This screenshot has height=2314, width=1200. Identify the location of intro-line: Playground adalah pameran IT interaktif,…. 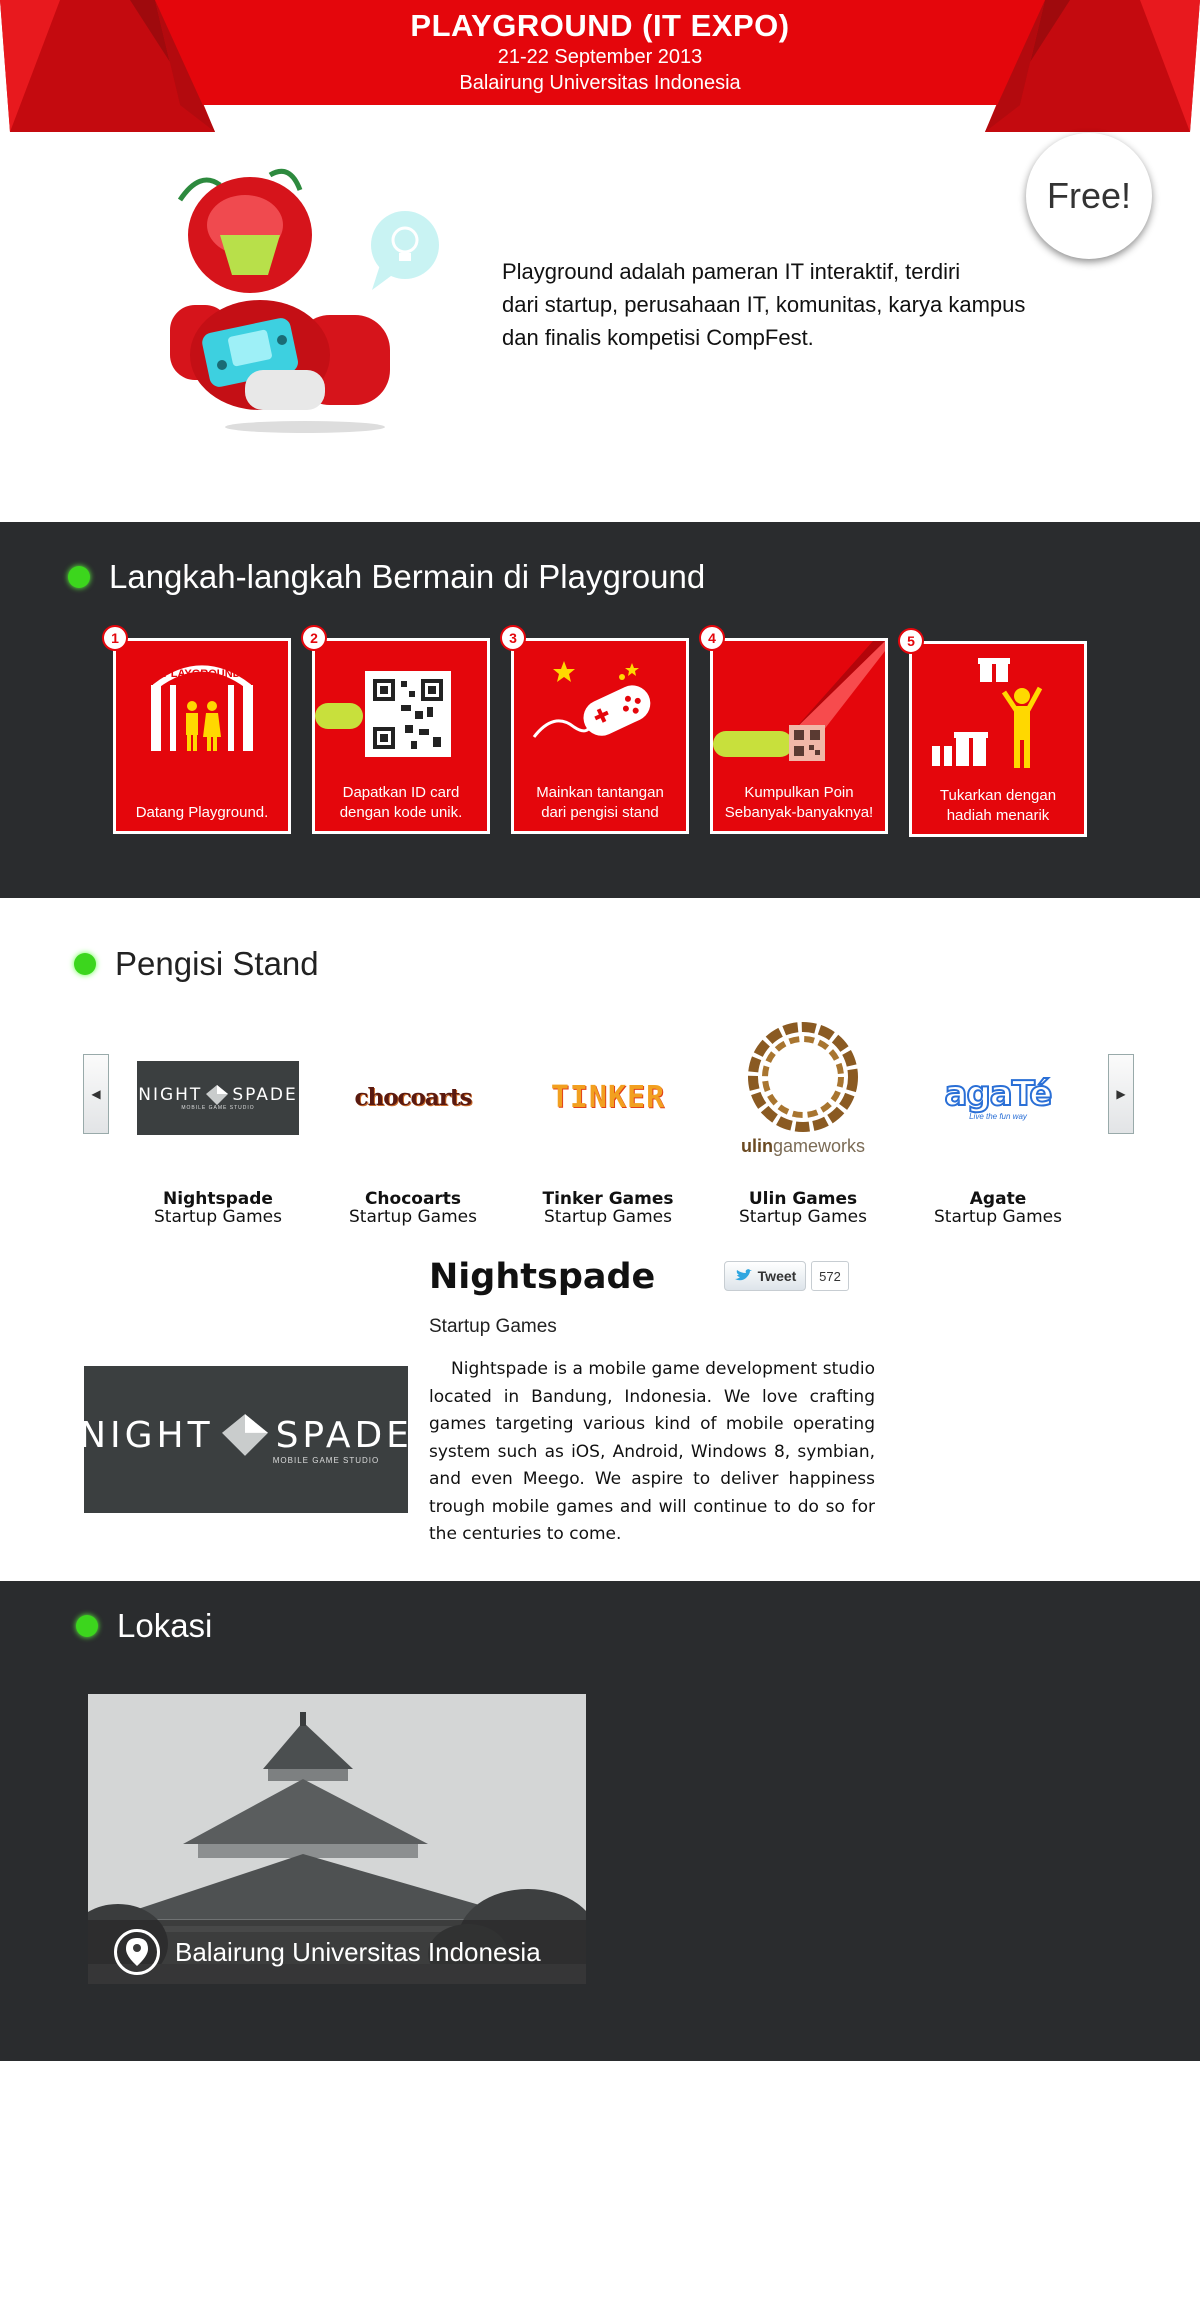
(731, 271).